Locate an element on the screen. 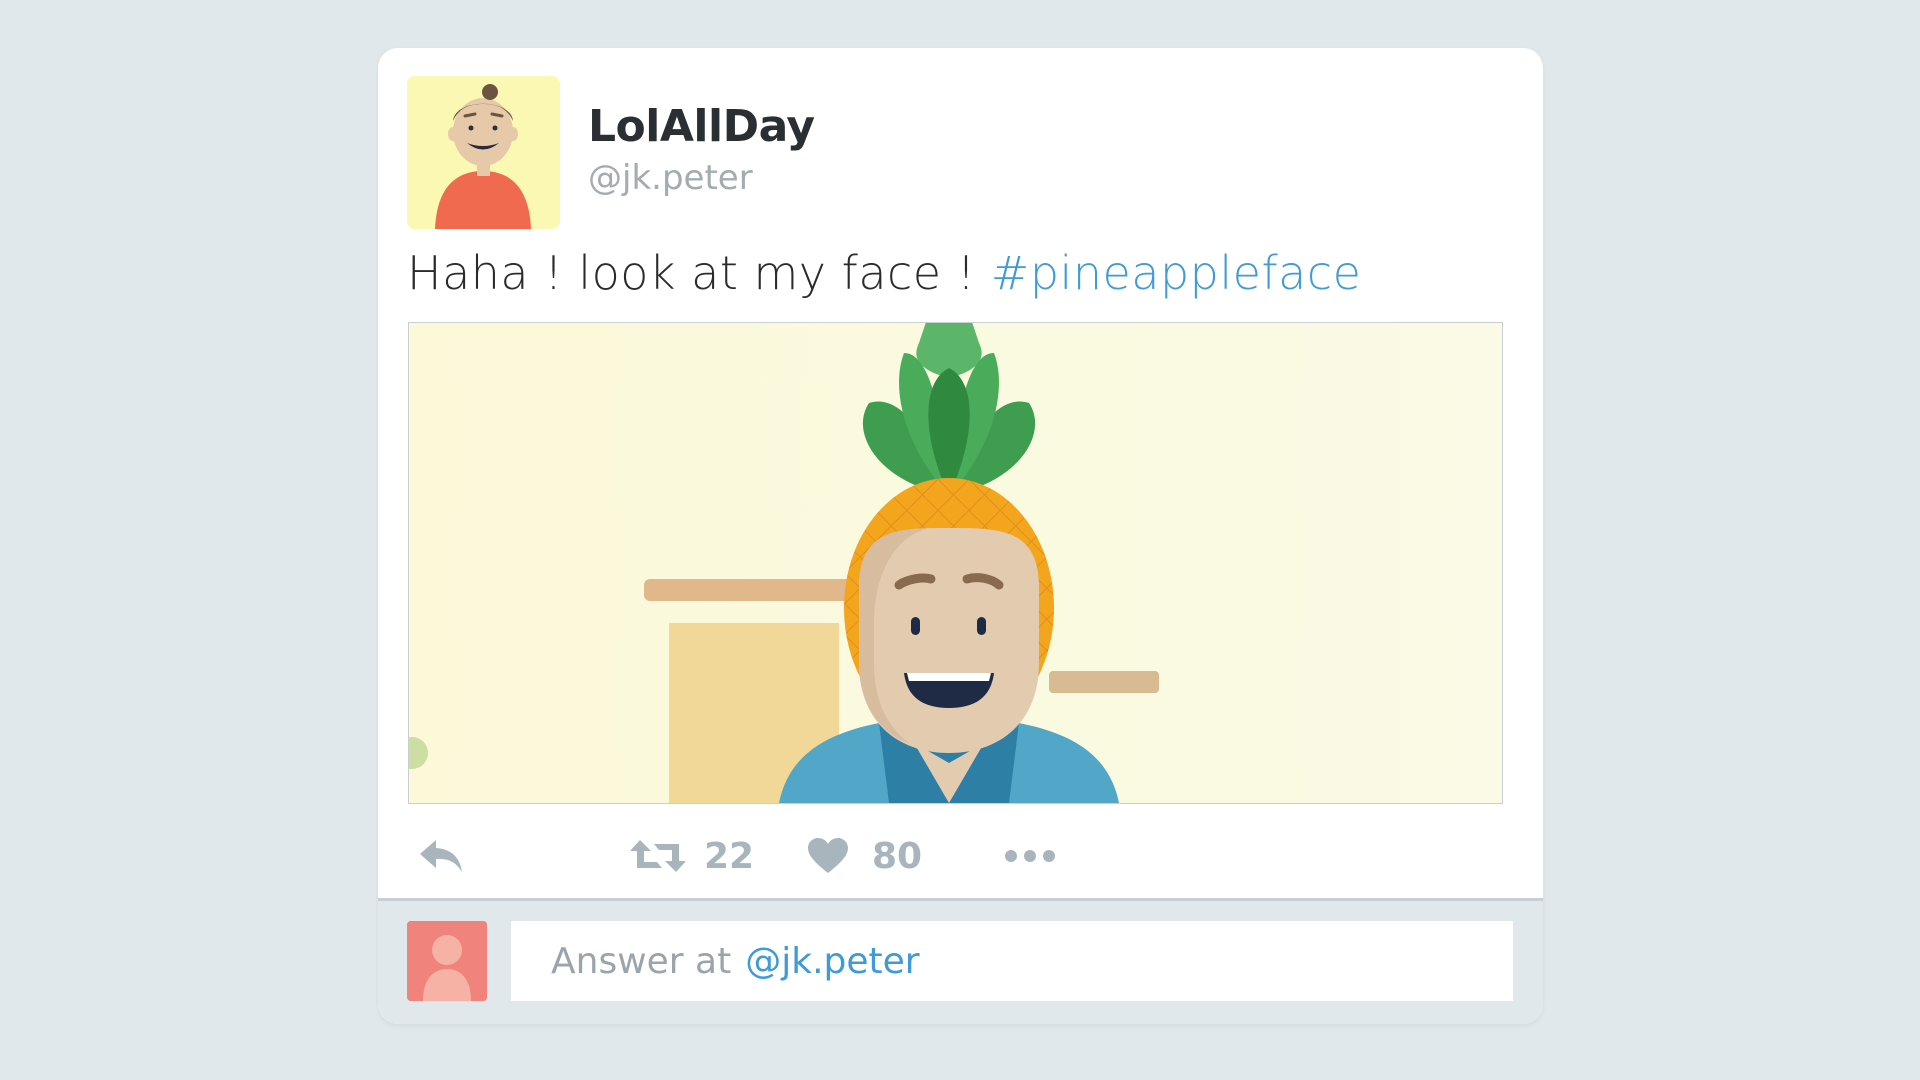 This screenshot has width=1920, height=1080. like-button: 80 is located at coordinates (865, 856).